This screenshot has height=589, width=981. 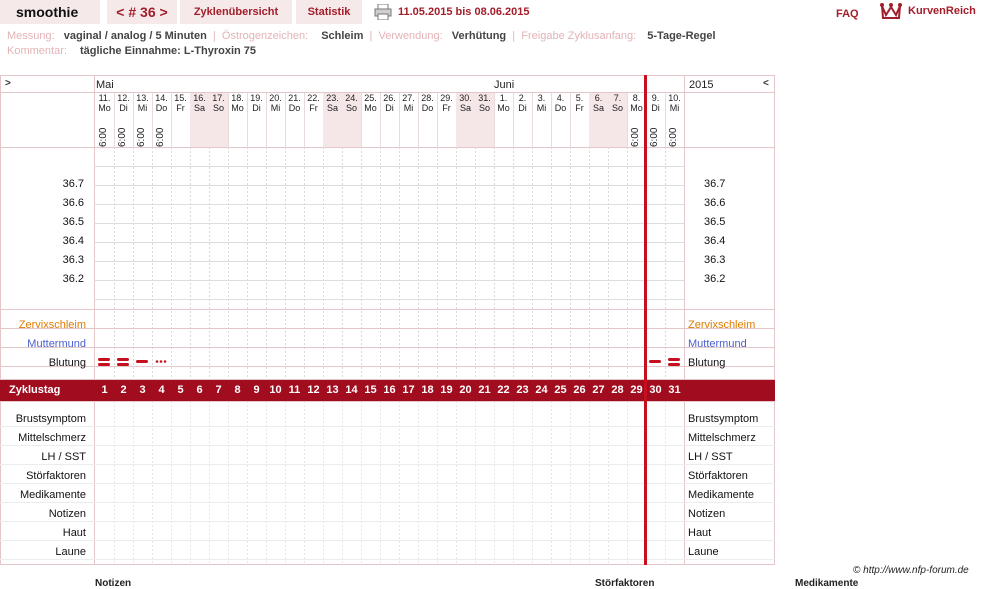 I want to click on day-header: 12. Di 6:00, so click(x=123, y=120).